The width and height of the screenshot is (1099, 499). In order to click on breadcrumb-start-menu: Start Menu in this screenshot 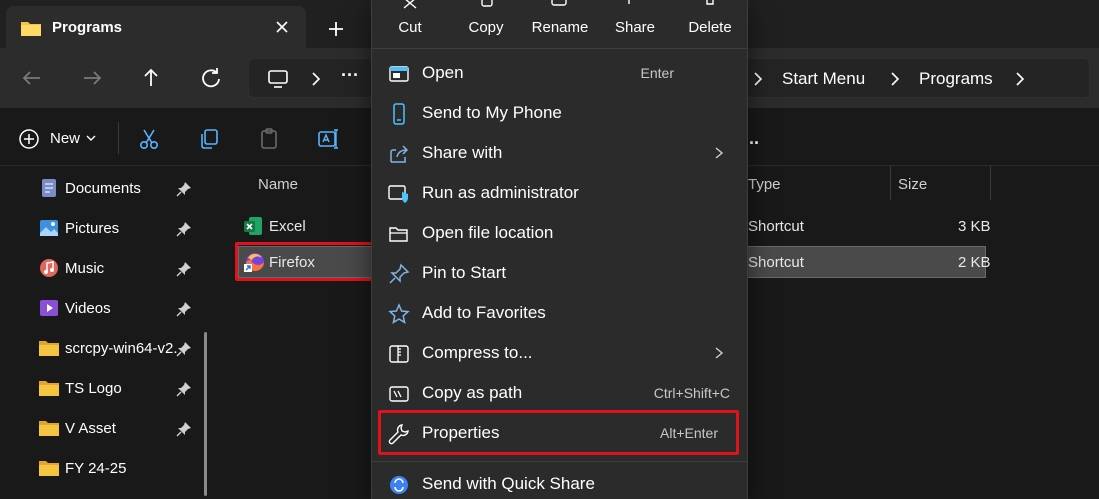, I will do `click(823, 79)`.